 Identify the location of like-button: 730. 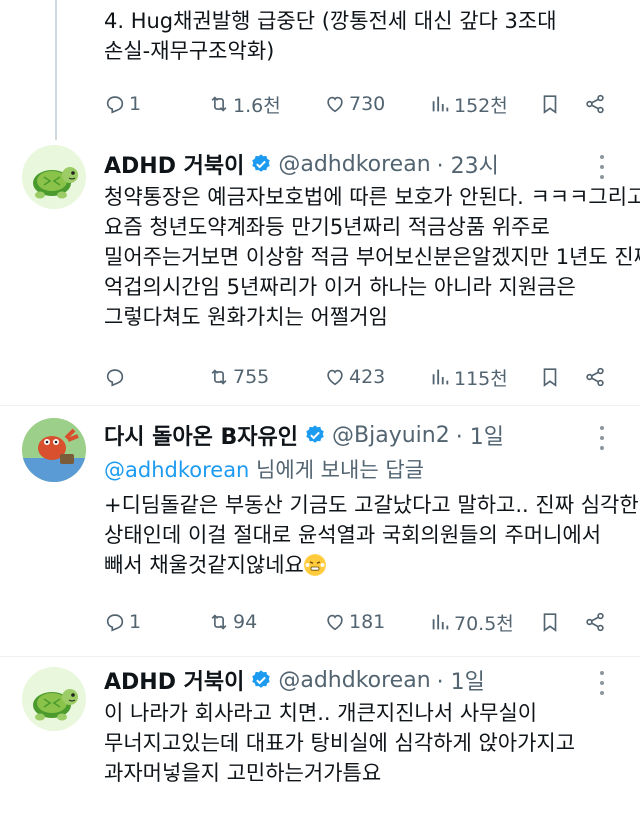
(354, 104).